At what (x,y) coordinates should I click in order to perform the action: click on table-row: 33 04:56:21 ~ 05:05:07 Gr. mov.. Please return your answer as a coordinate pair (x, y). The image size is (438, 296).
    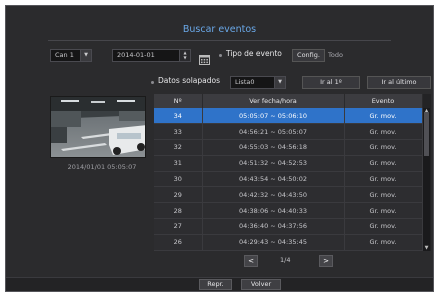
    Looking at the image, I should click on (288, 132).